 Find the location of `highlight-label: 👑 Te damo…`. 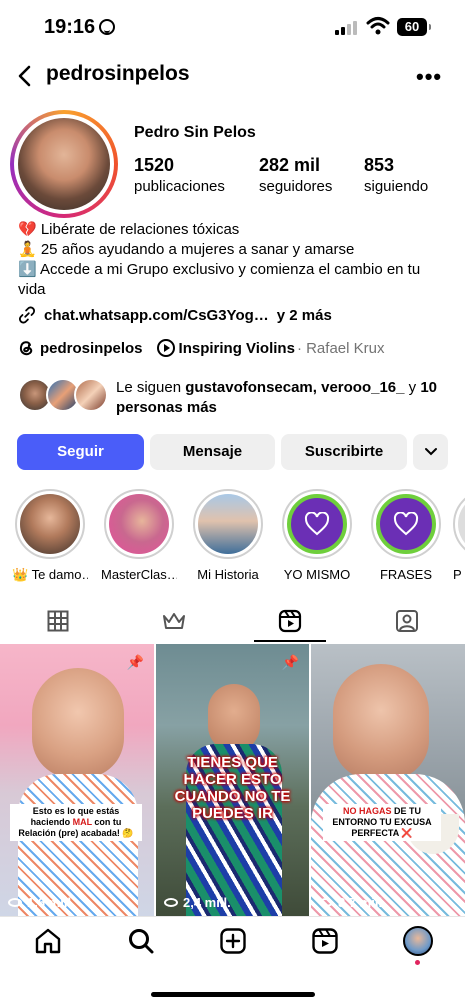

highlight-label: 👑 Te damo… is located at coordinates (50, 574).